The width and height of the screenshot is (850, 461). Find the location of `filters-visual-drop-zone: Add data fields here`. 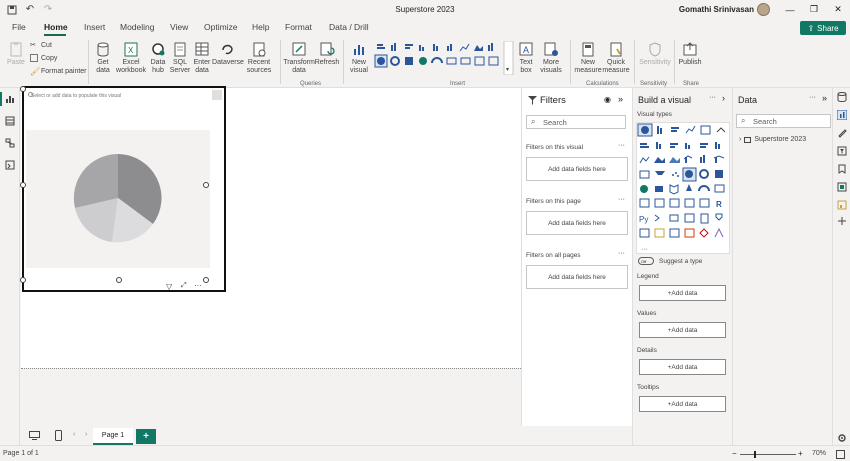

filters-visual-drop-zone: Add data fields here is located at coordinates (577, 169).